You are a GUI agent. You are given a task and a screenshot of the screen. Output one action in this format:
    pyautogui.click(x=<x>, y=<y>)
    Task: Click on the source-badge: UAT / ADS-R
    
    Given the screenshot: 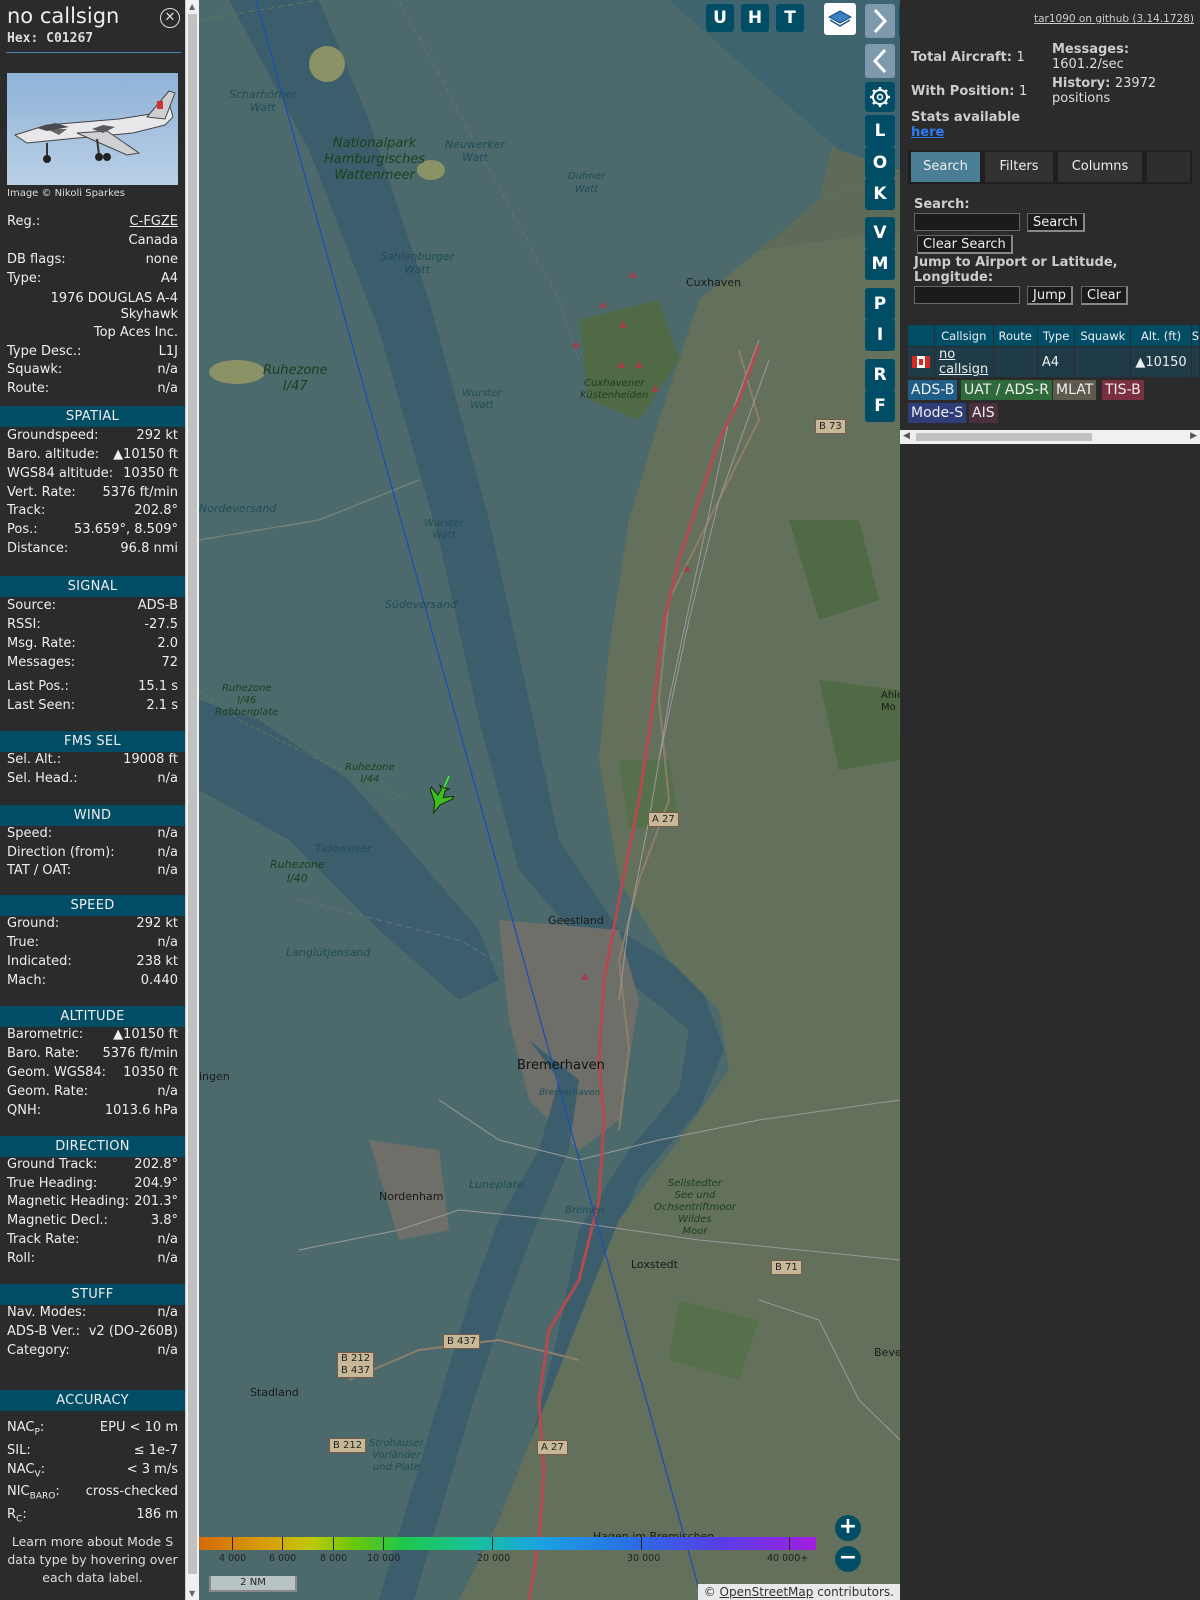 What is the action you would take?
    pyautogui.click(x=1006, y=390)
    